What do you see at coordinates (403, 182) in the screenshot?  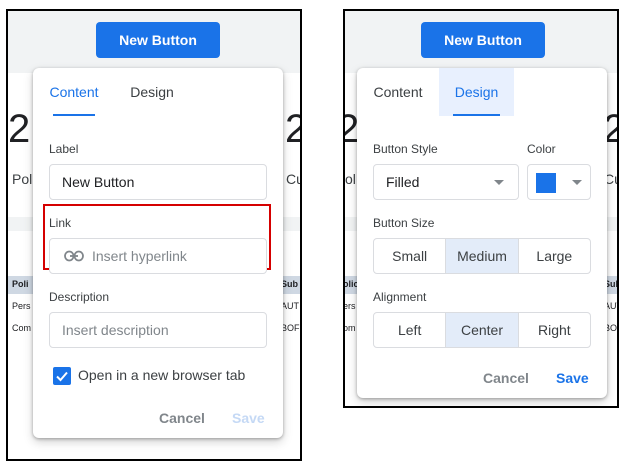 I see `button-style-value: Filled` at bounding box center [403, 182].